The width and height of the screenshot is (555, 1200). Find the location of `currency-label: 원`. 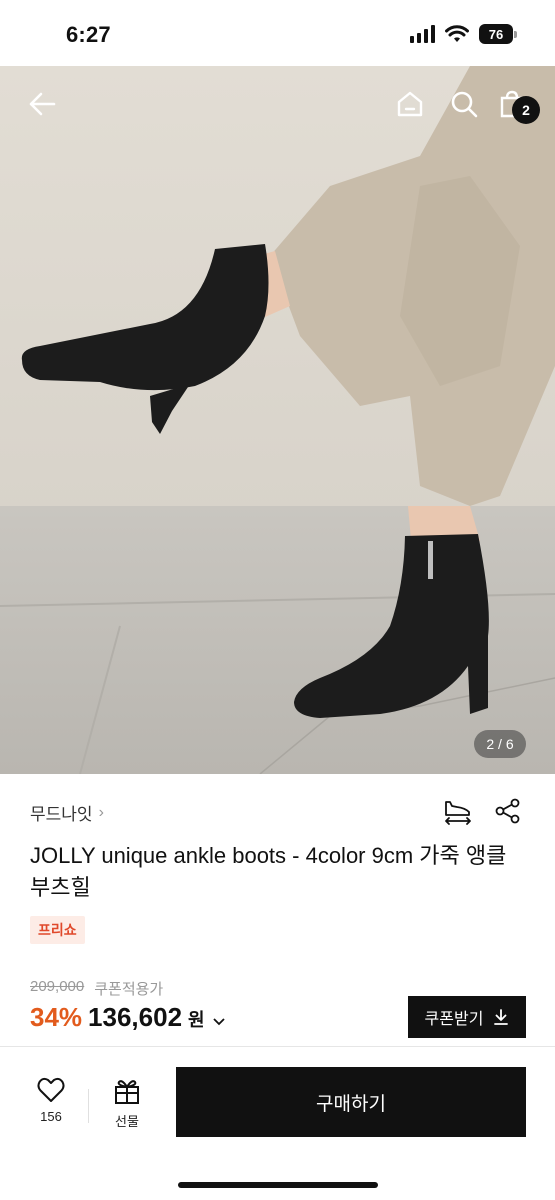

currency-label: 원 is located at coordinates (196, 1020).